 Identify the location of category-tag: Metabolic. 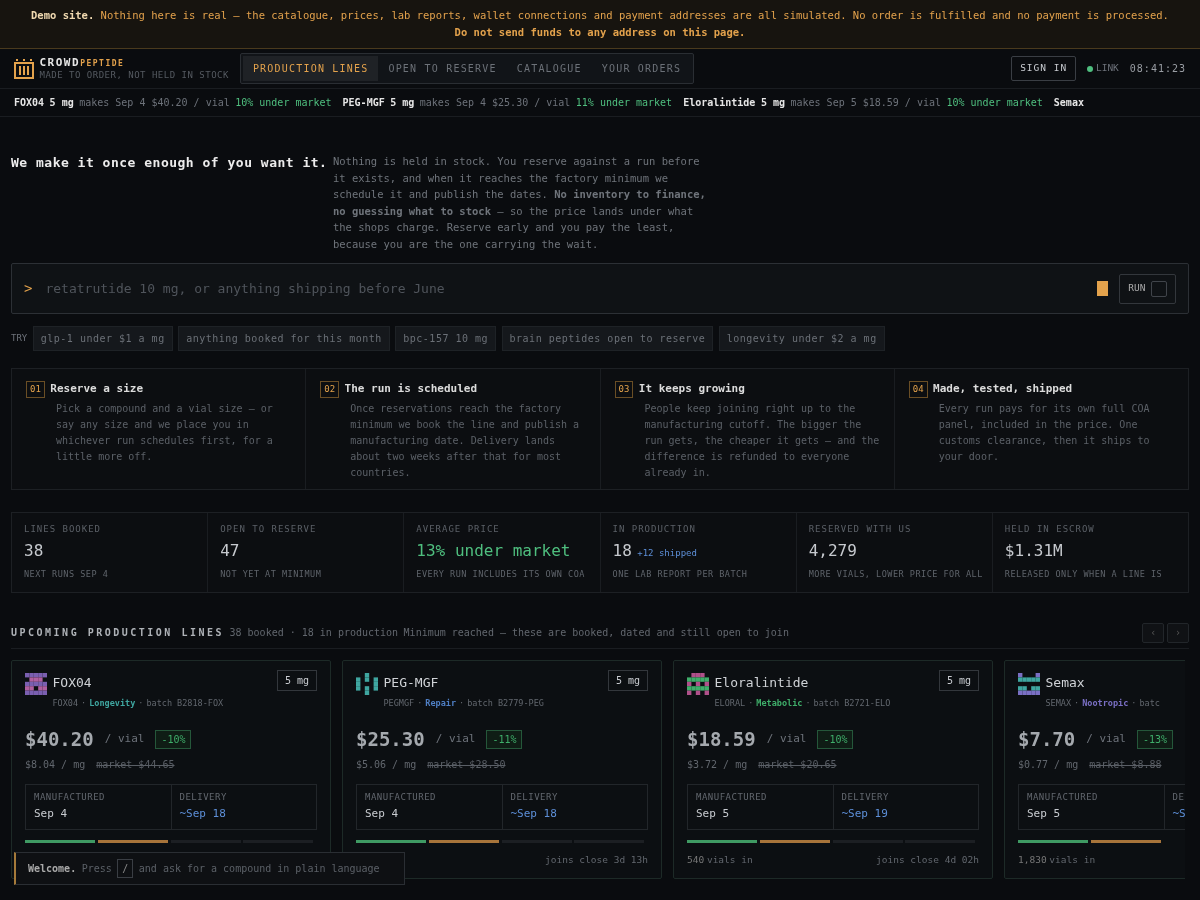
(779, 703).